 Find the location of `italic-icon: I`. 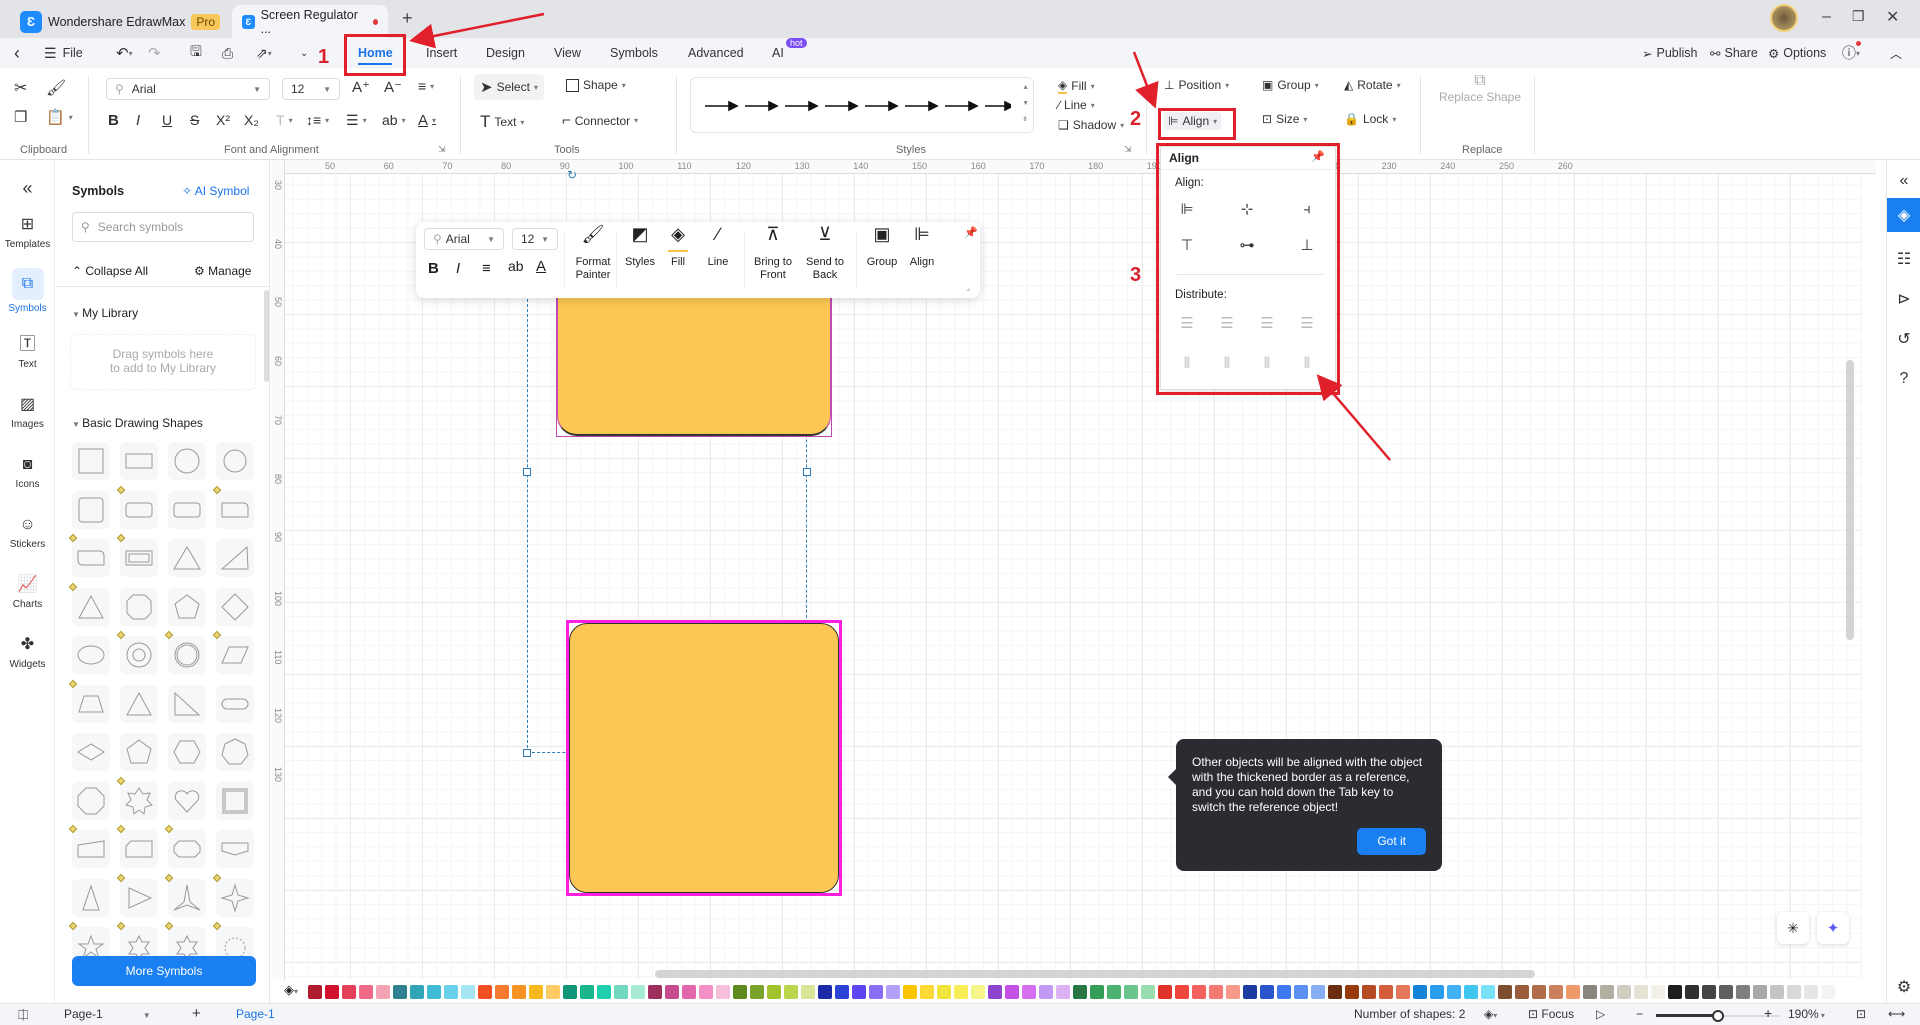

italic-icon: I is located at coordinates (138, 120).